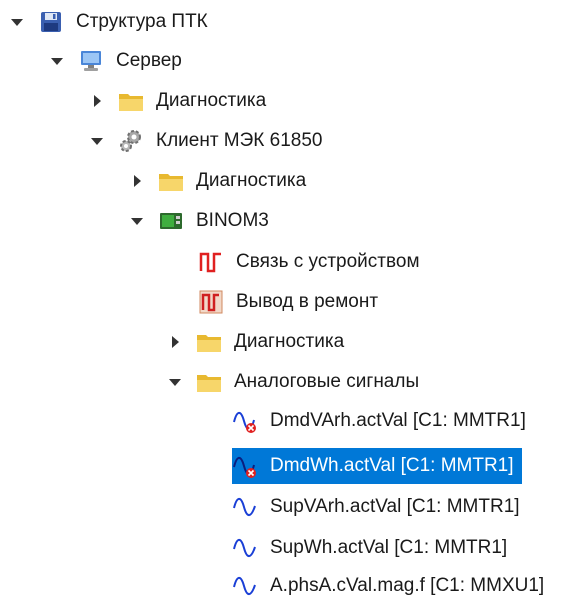  Describe the element at coordinates (51, 22) in the screenshot. I see `save-icon` at that location.